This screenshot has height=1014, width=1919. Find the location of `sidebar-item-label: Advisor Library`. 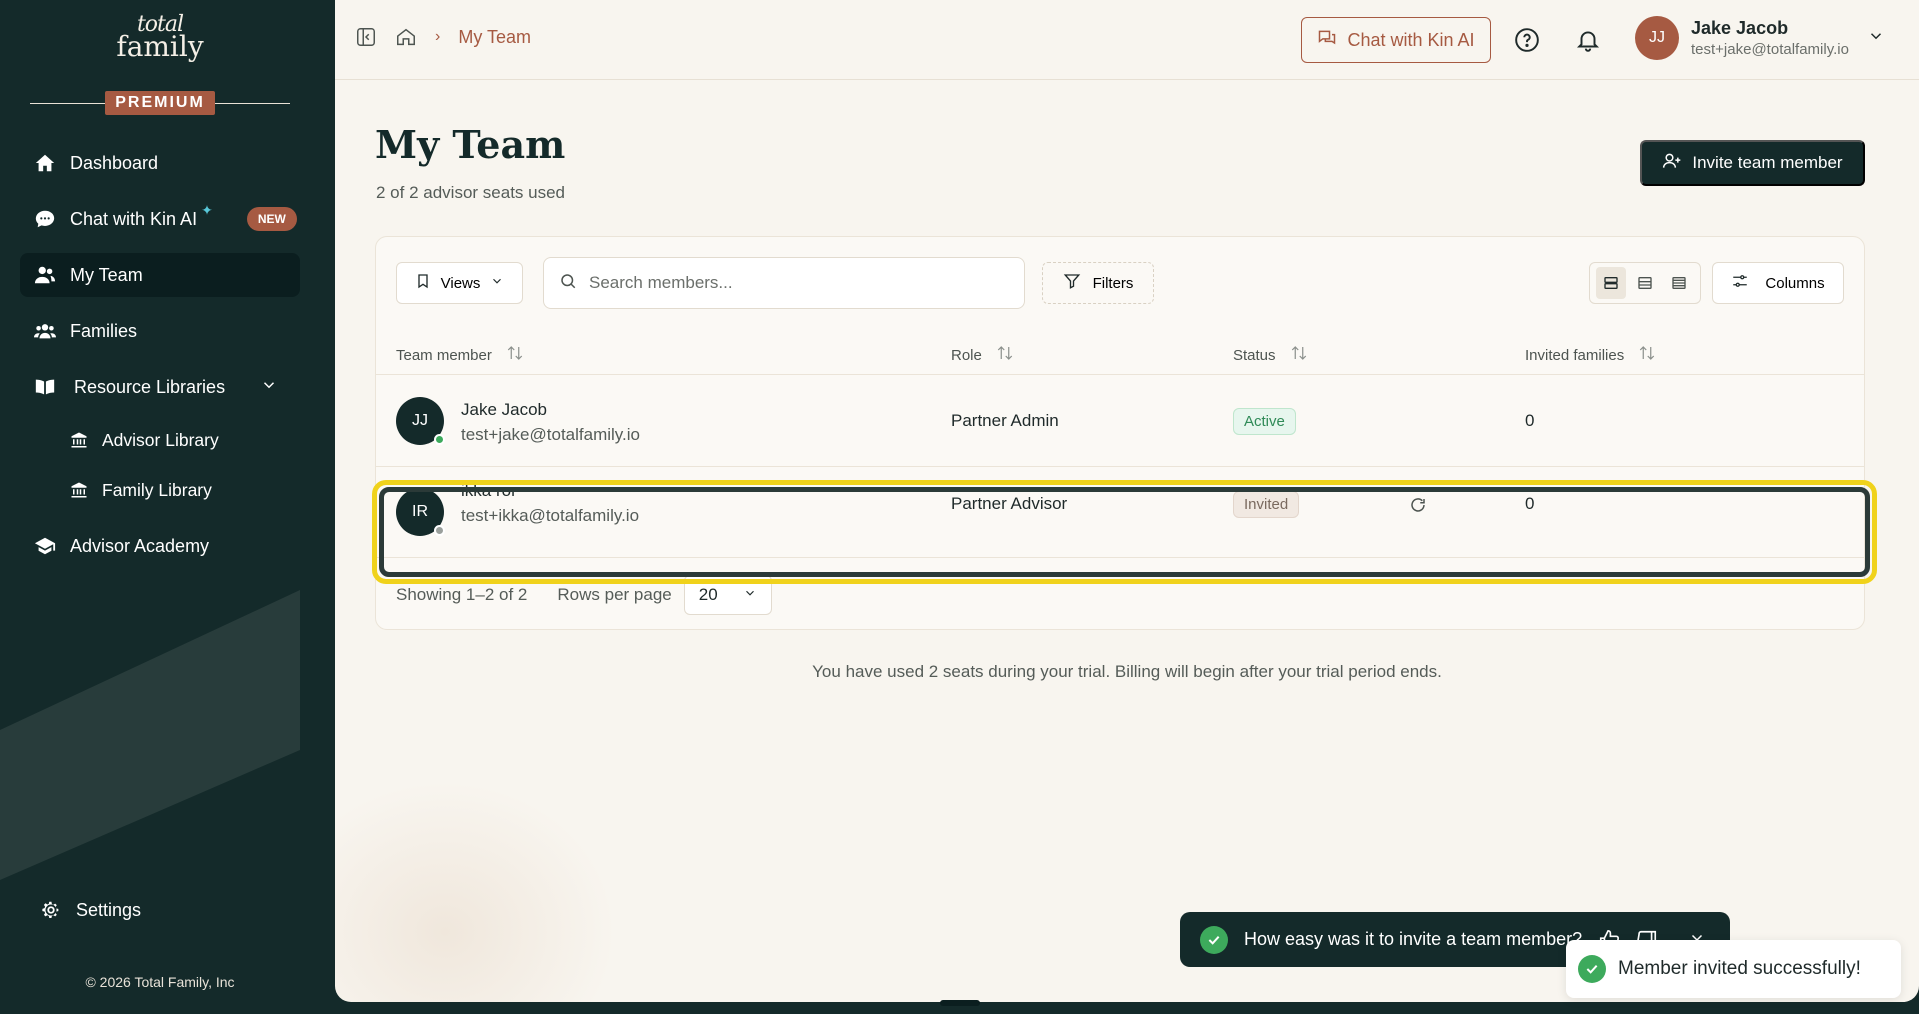

sidebar-item-label: Advisor Library is located at coordinates (160, 439).